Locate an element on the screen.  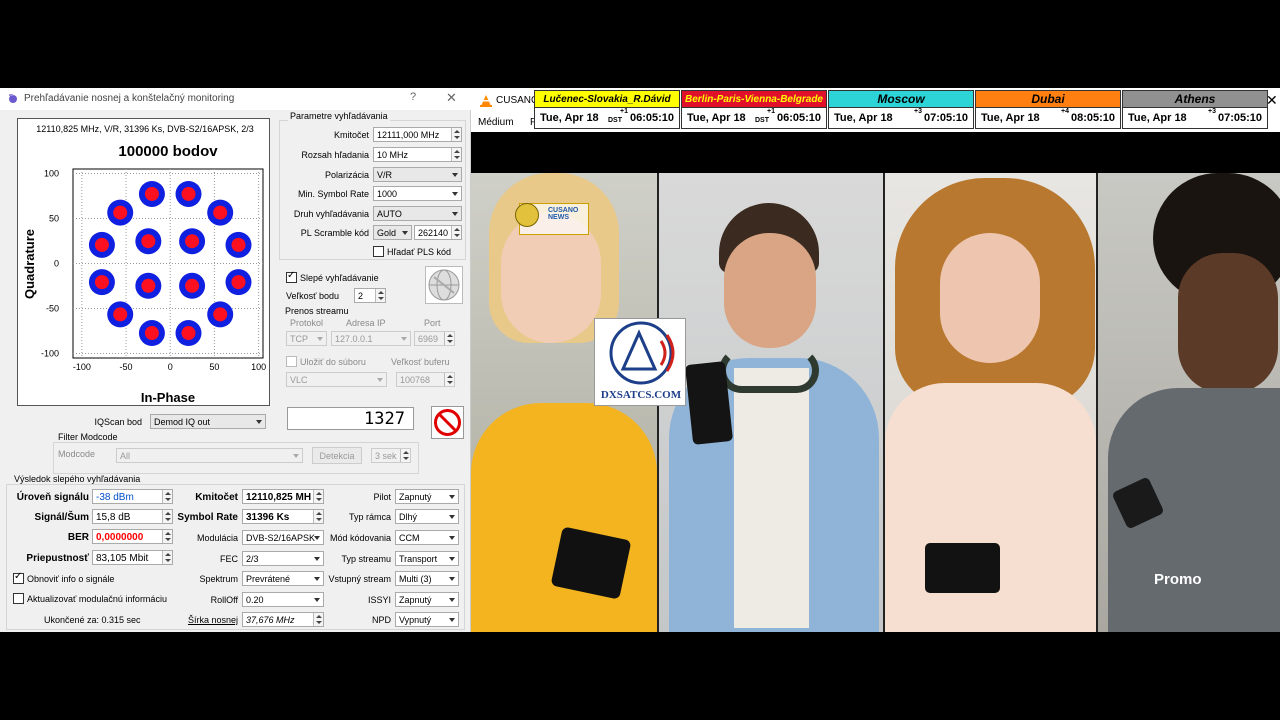
save-target-select: VLC is located at coordinates (336, 379).